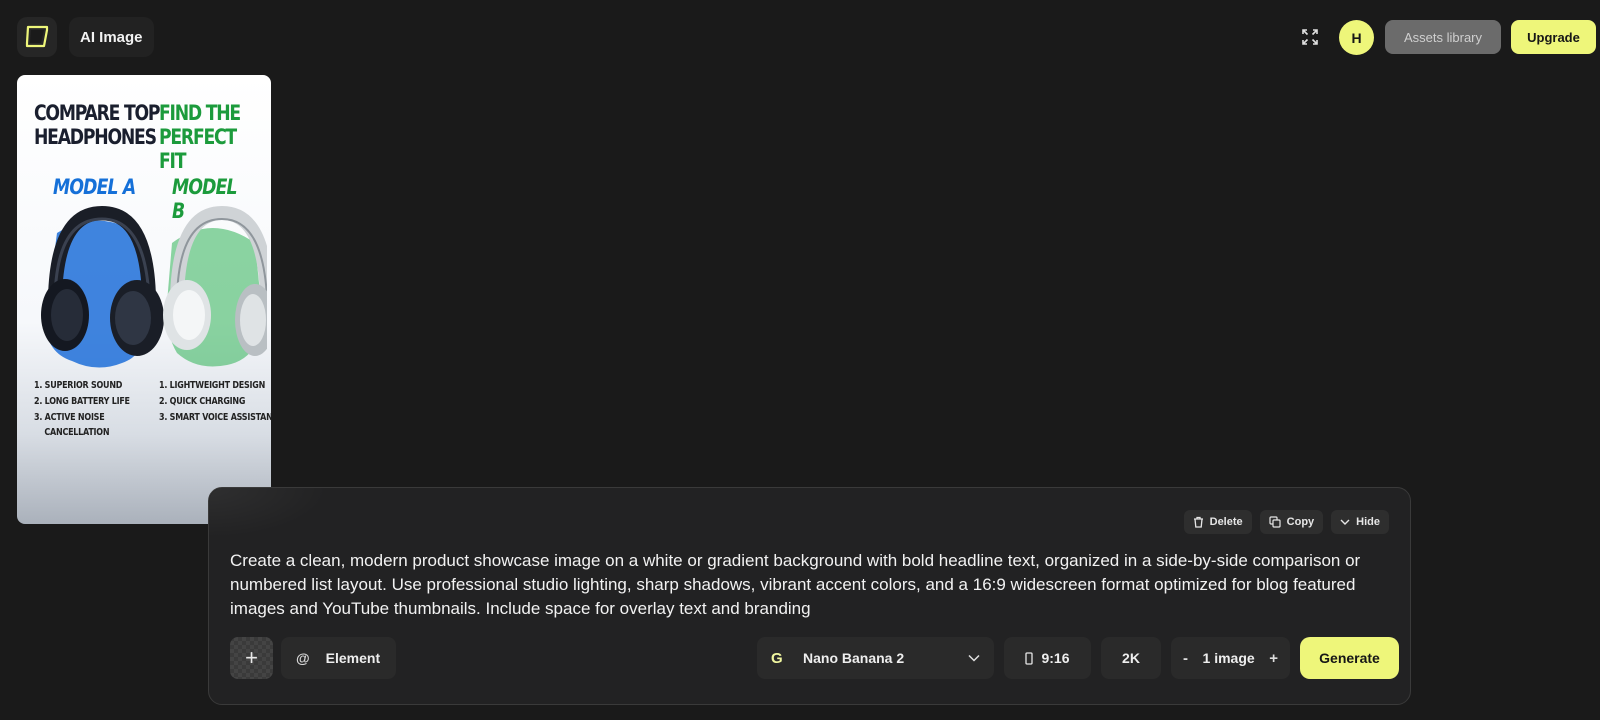  I want to click on aspect-ratio-button: 9:16, so click(1047, 658).